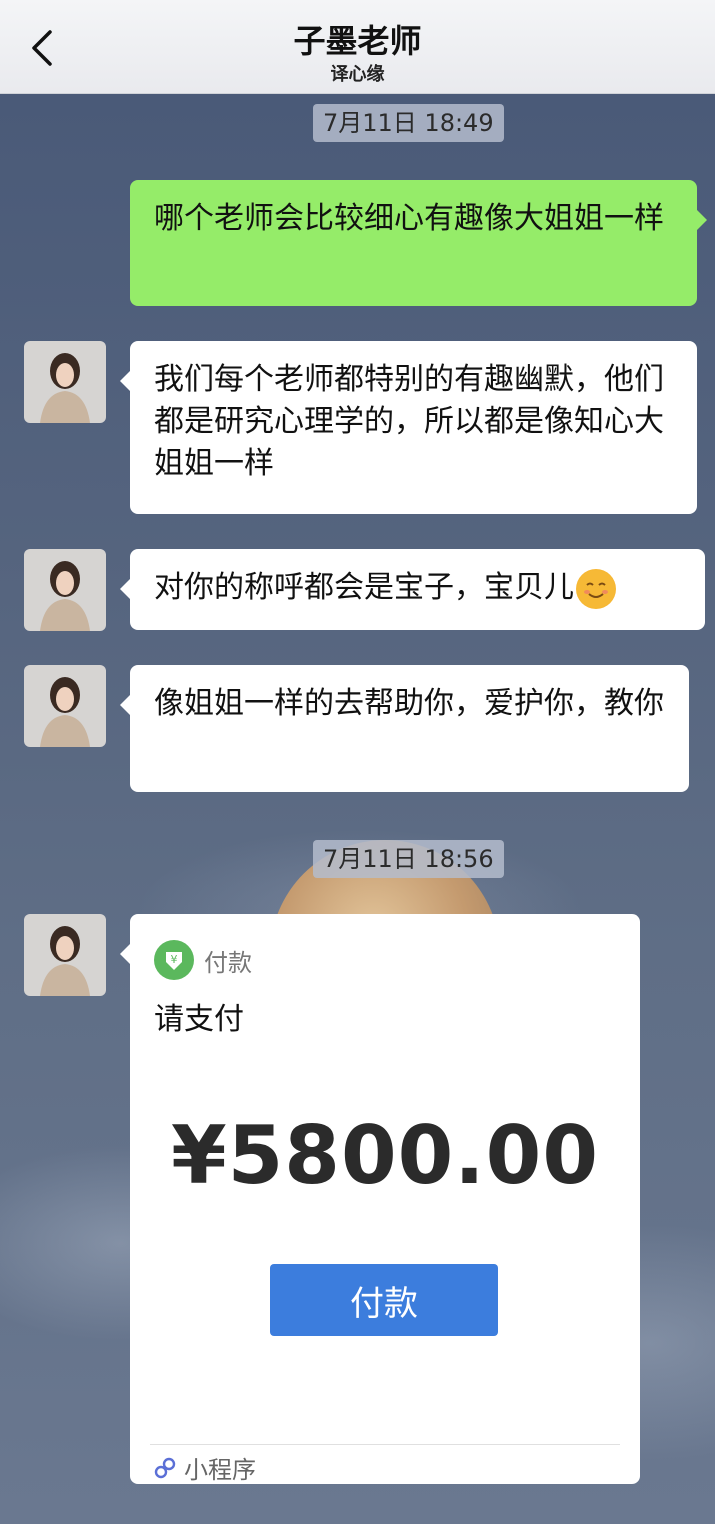  I want to click on chat-header: 子墨老师 译心缘, so click(357, 47).